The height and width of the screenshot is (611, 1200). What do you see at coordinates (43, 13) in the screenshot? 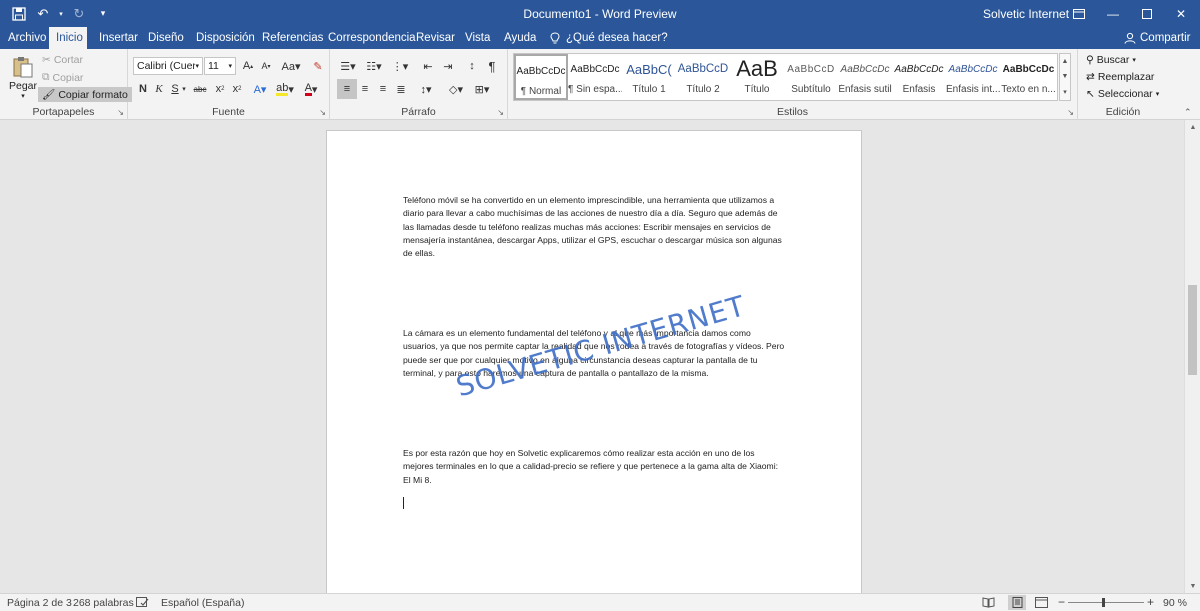
I see `undo-icon: ↶` at bounding box center [43, 13].